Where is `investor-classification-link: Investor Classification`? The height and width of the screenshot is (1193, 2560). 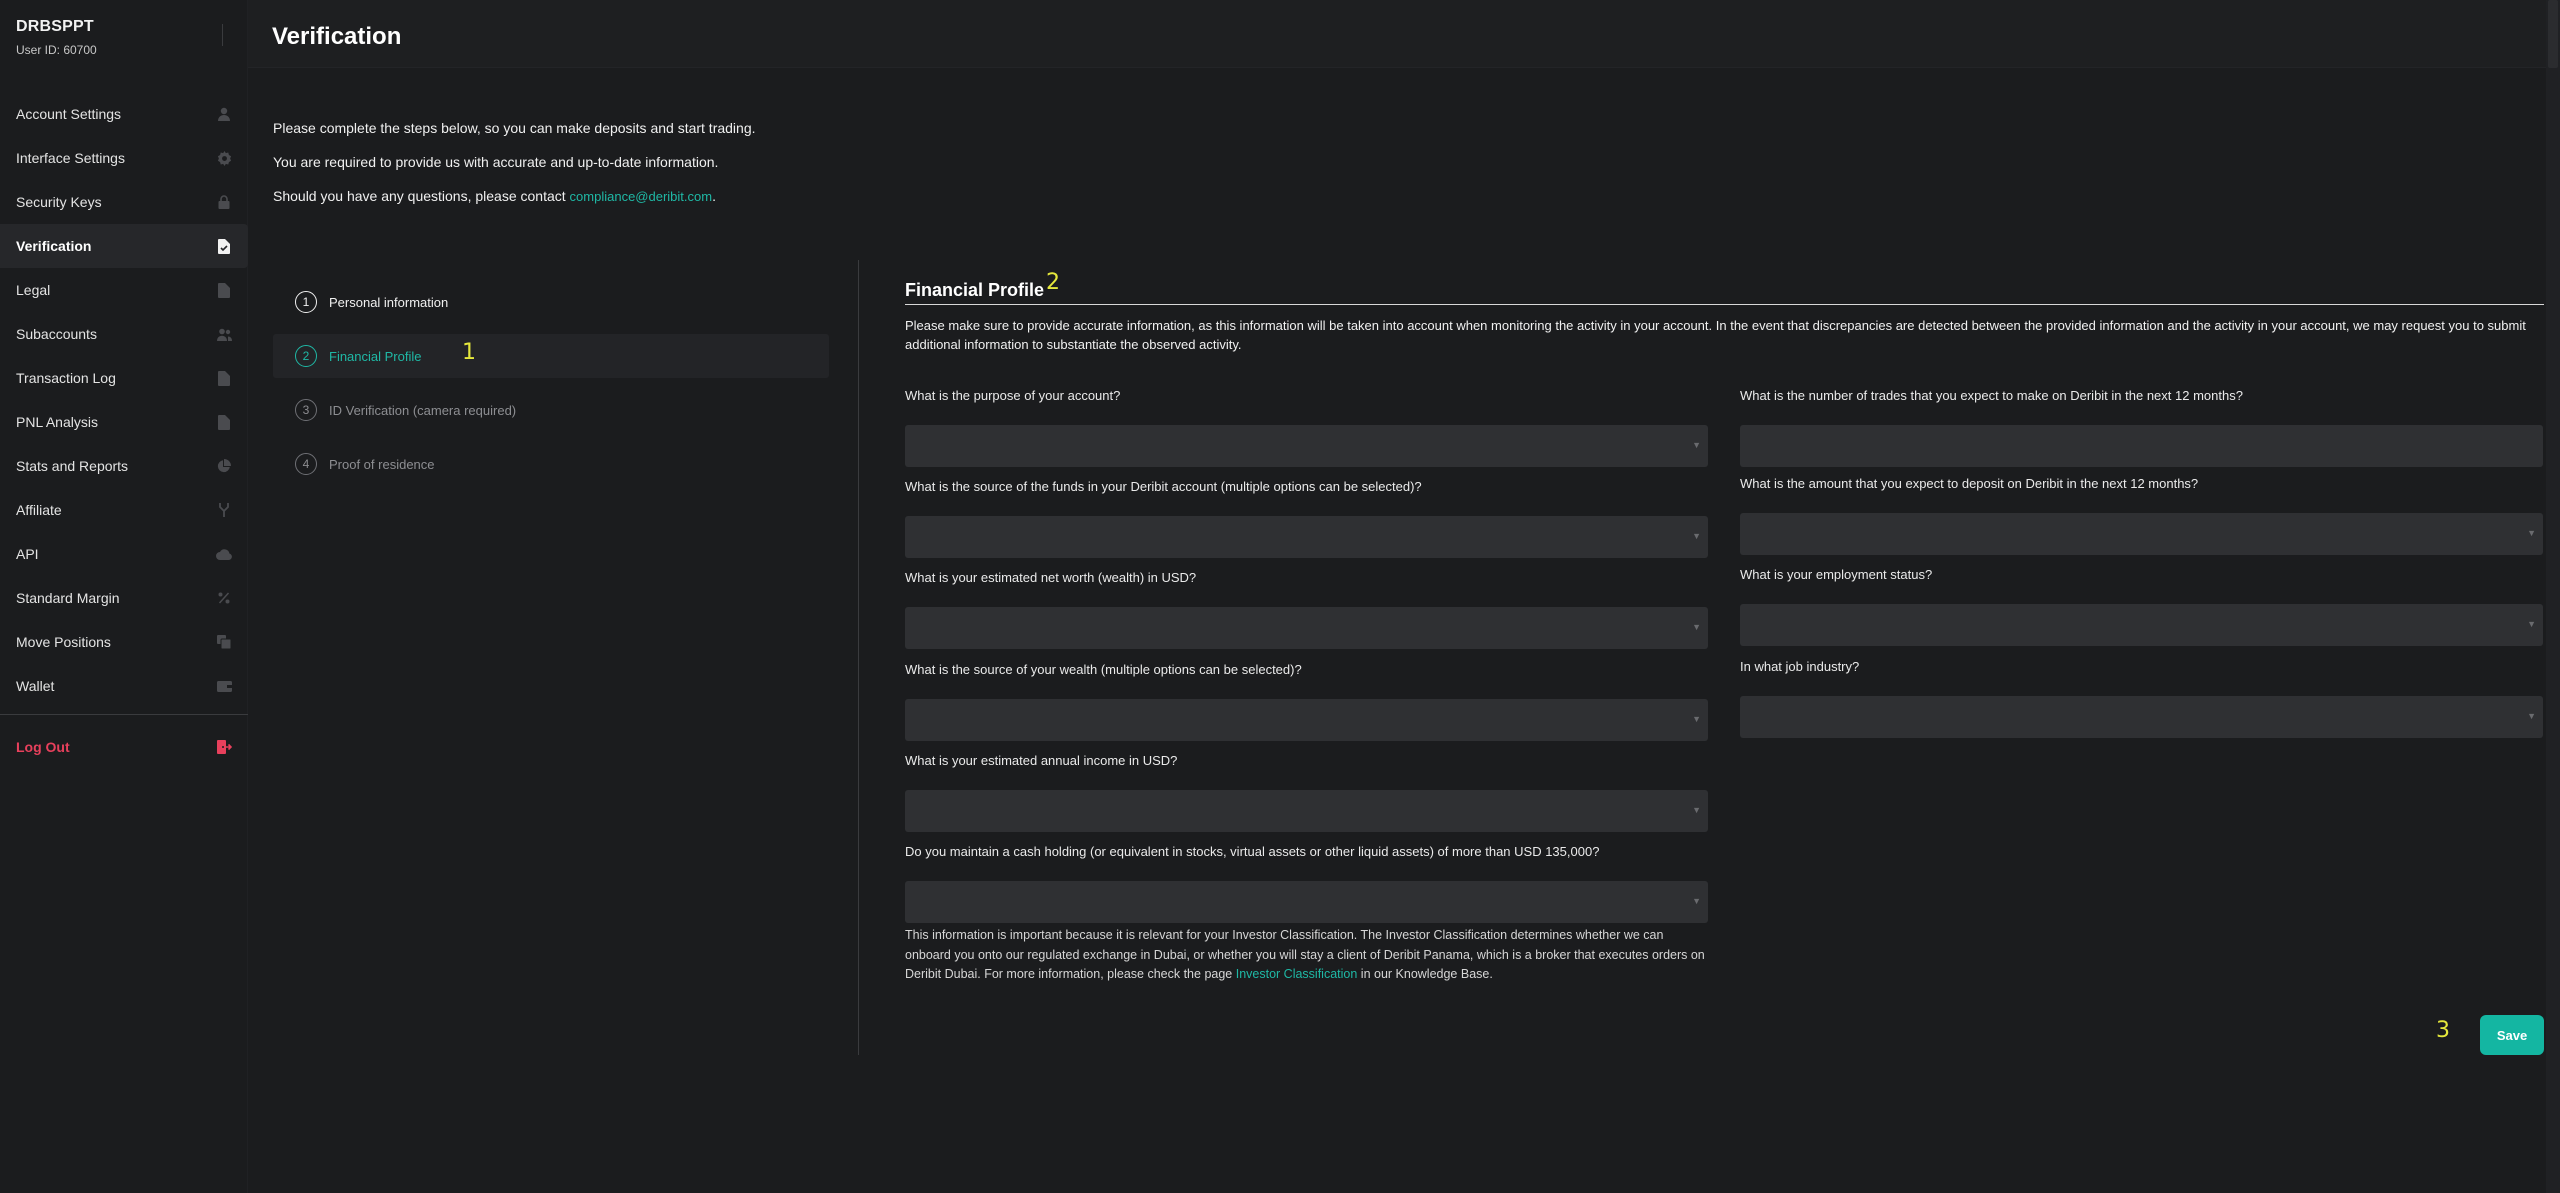 investor-classification-link: Investor Classification is located at coordinates (1297, 974).